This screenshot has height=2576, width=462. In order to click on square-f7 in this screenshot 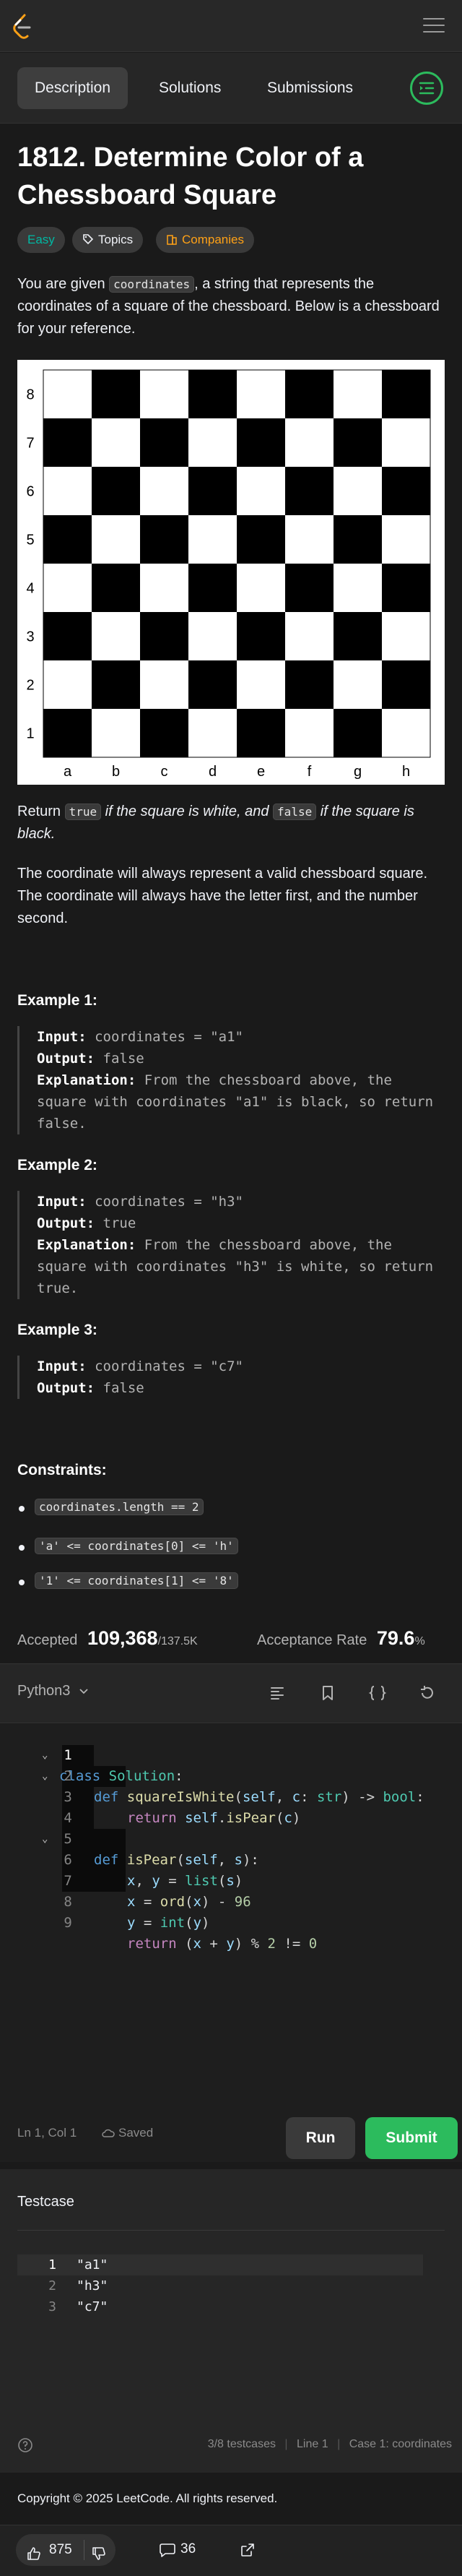, I will do `click(309, 442)`.